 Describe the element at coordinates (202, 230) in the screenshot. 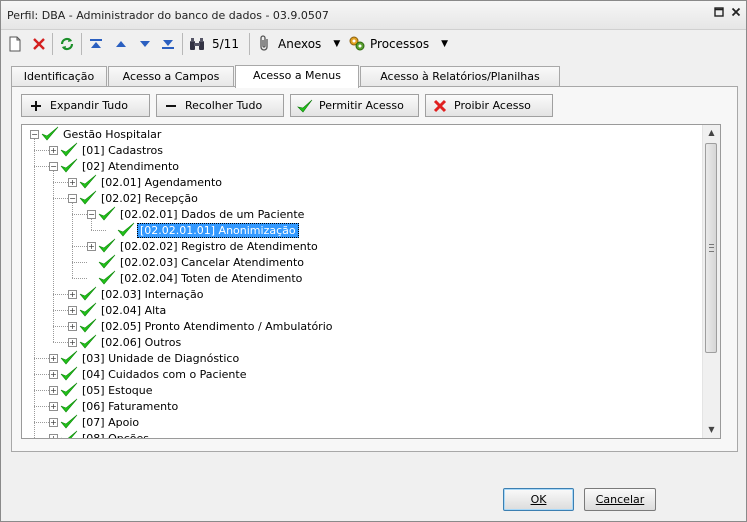

I see `tree-node: [02.02.01.01] Anonimização` at that location.